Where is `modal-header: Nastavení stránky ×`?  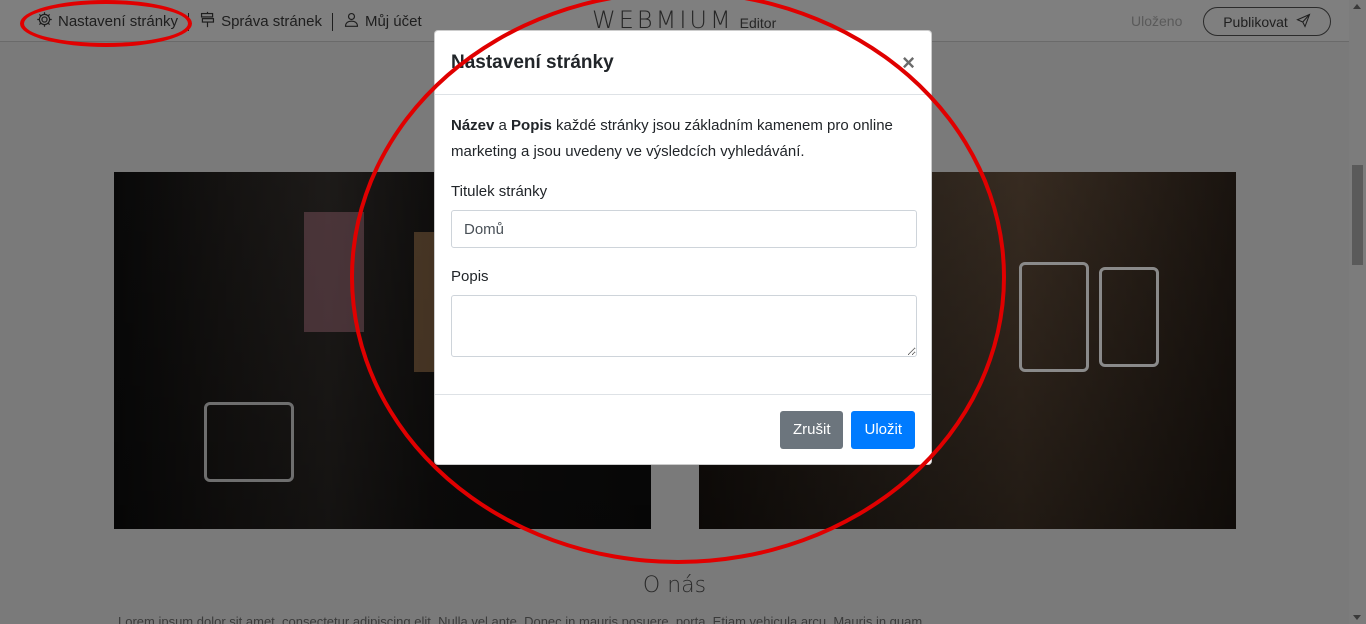 modal-header: Nastavení stránky × is located at coordinates (683, 63).